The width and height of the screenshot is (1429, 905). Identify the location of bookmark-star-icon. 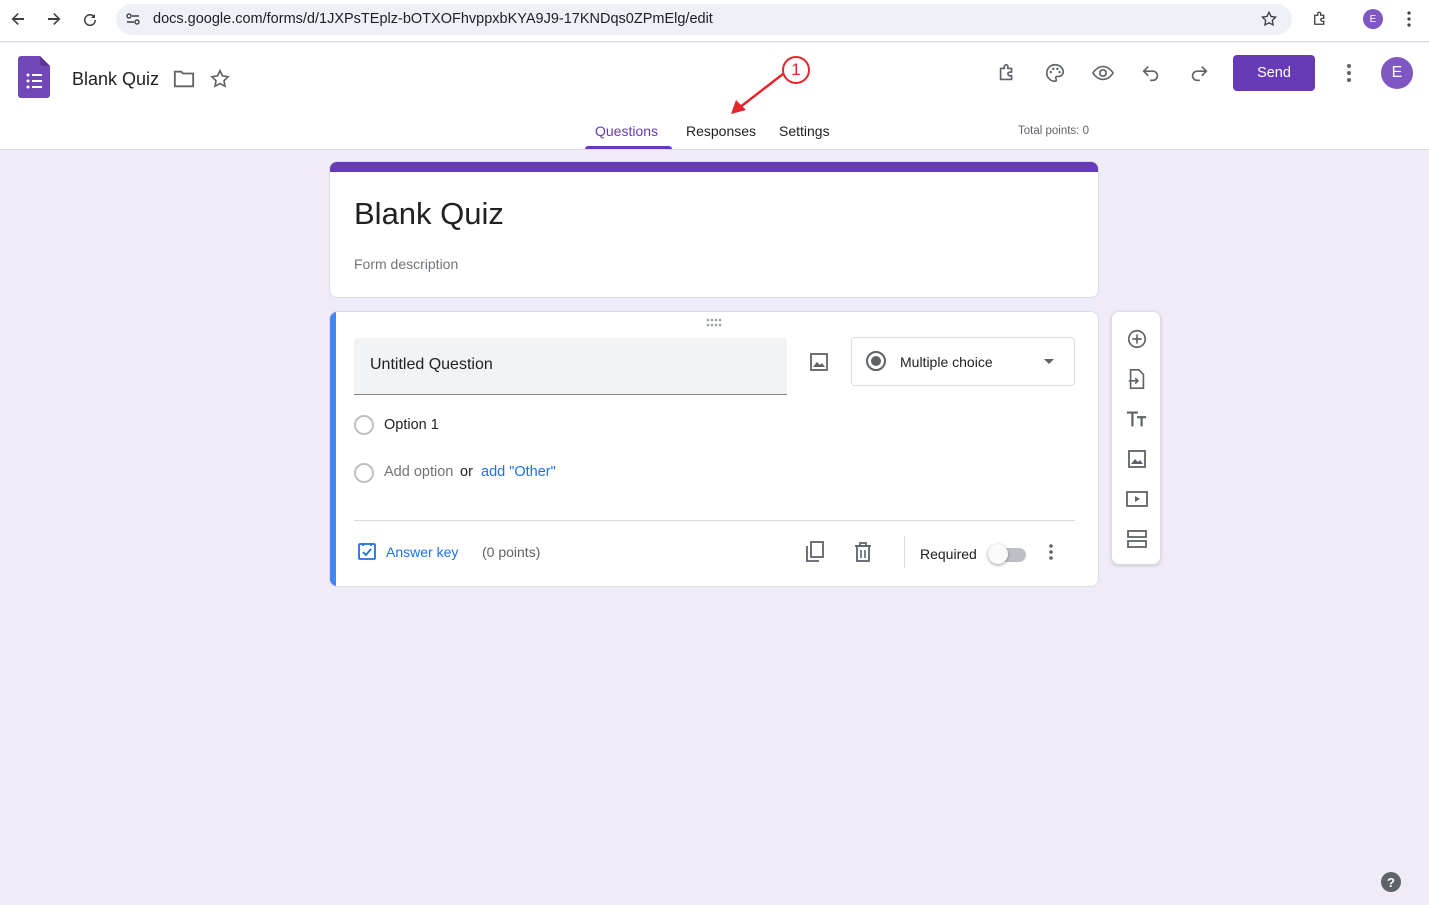
(1269, 19).